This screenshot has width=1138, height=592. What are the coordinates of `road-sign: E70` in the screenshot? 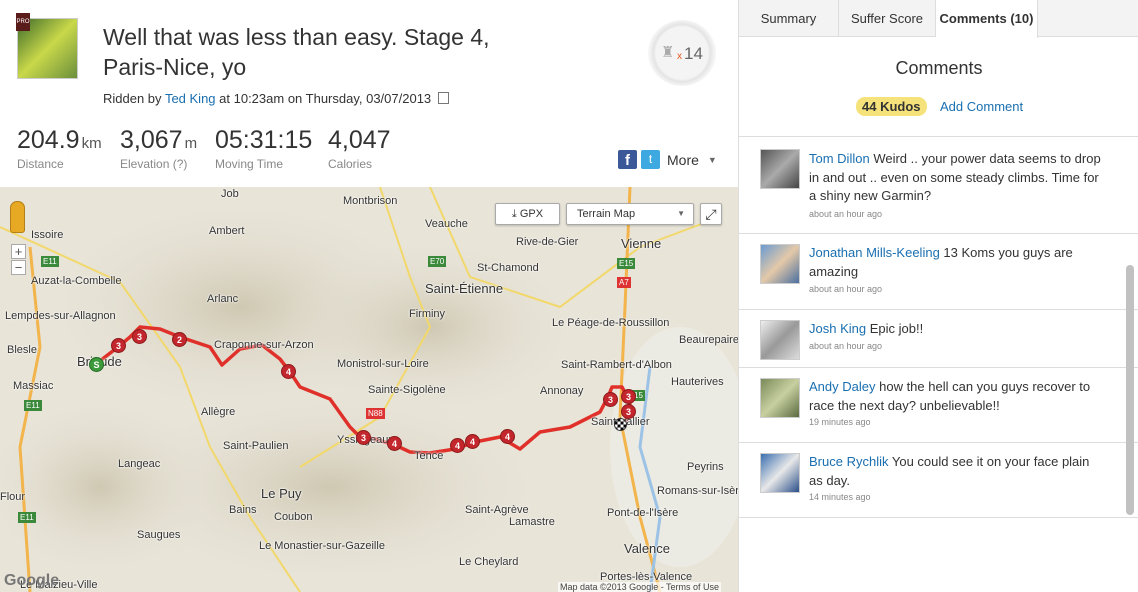 It's located at (437, 261).